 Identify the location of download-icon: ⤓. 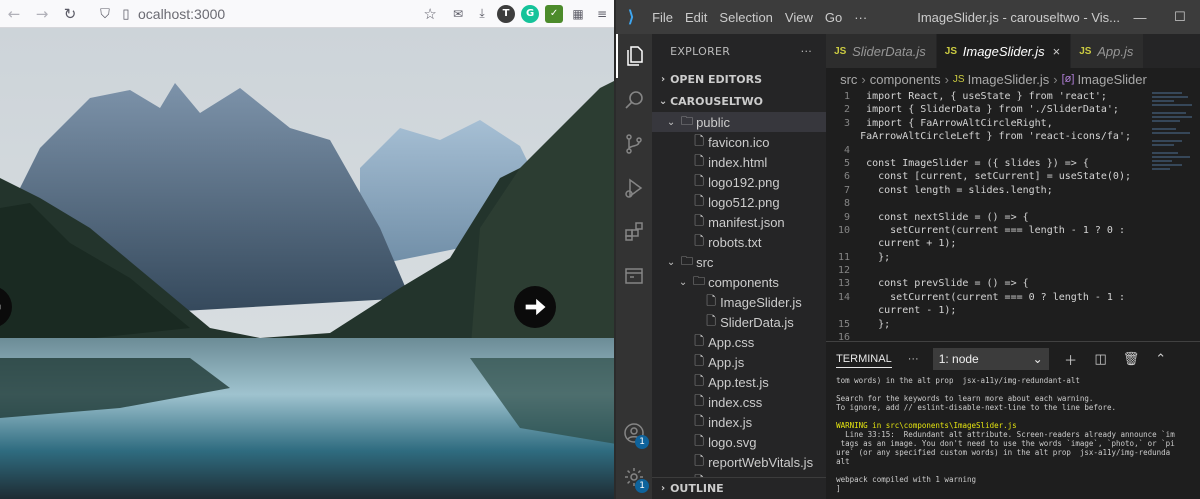
(482, 14).